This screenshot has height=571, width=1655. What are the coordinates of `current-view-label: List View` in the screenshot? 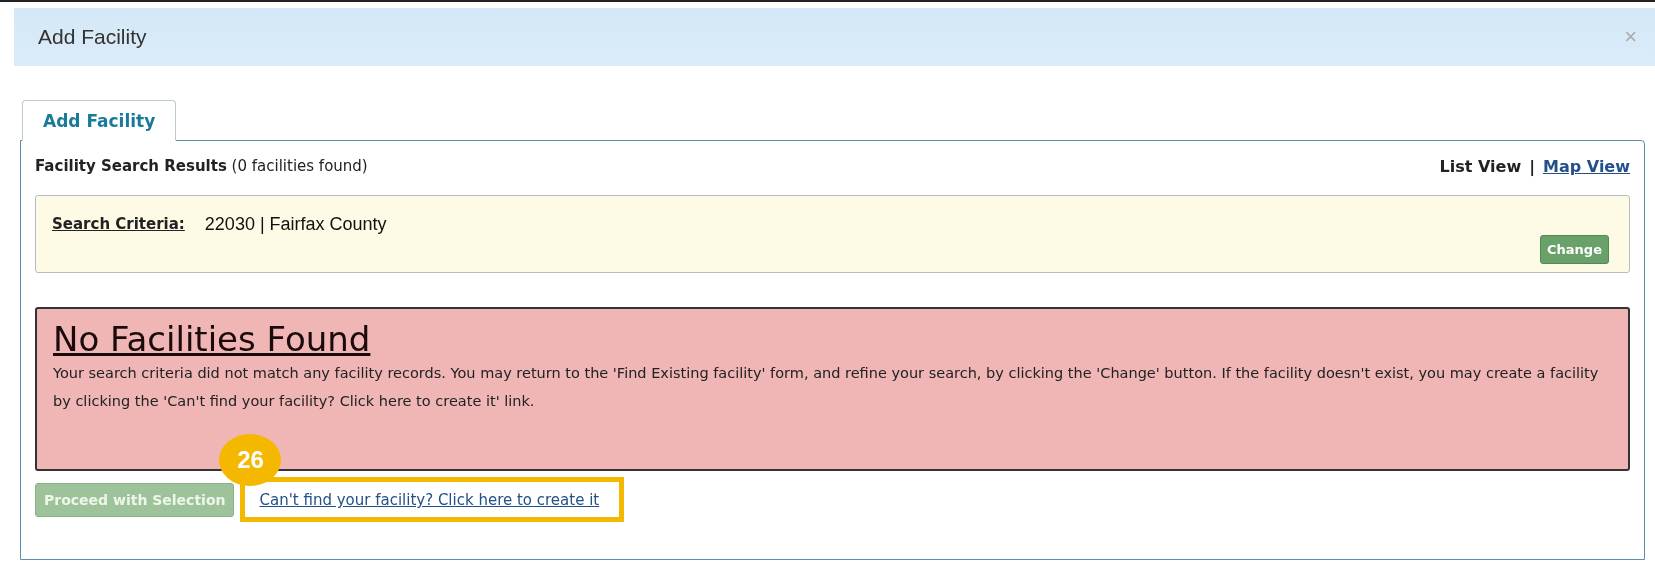 It's located at (1480, 166).